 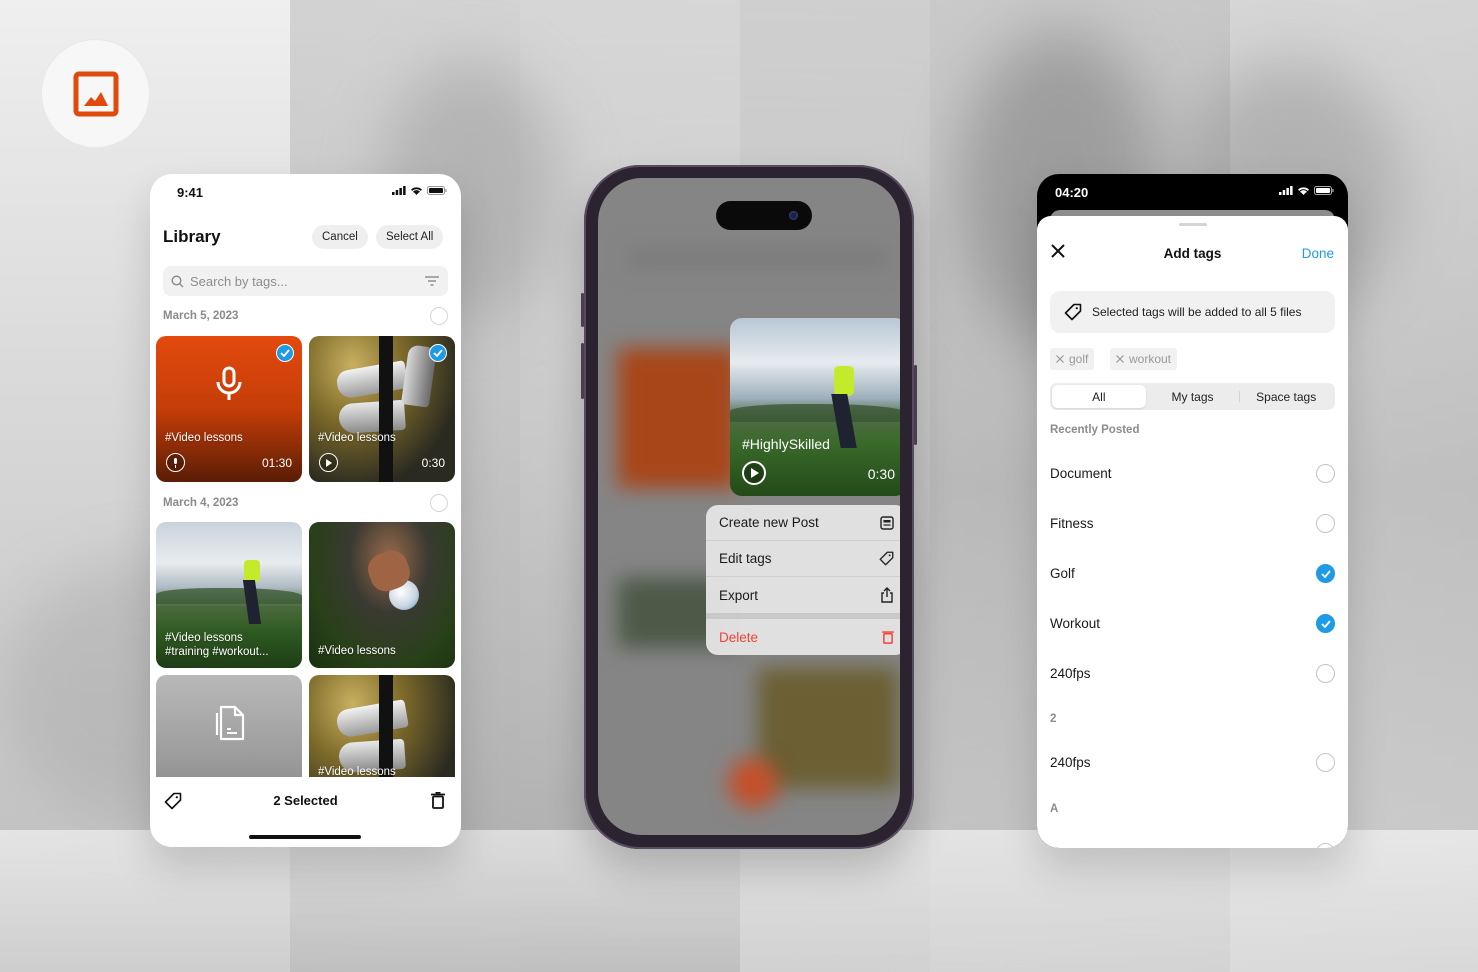 I want to click on tab-space-tags: Space tags, so click(x=1286, y=396).